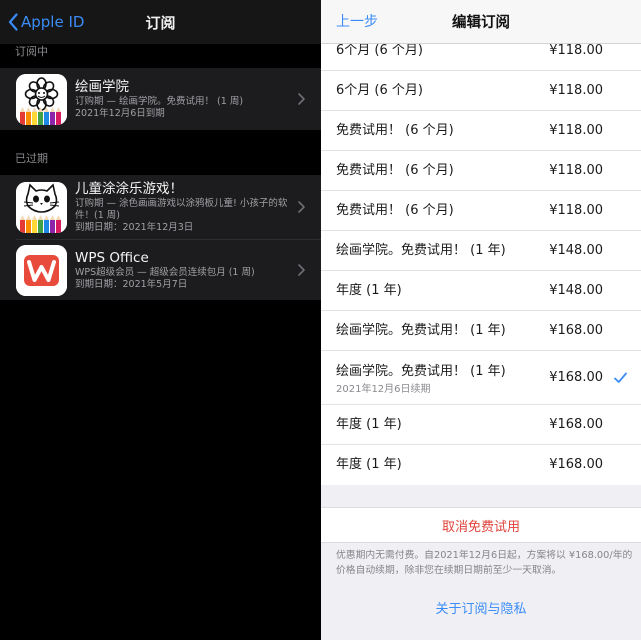 The image size is (641, 640). I want to click on plan-description: 订购期 — 绘画学院。免费试用！ (1 周), so click(159, 101).